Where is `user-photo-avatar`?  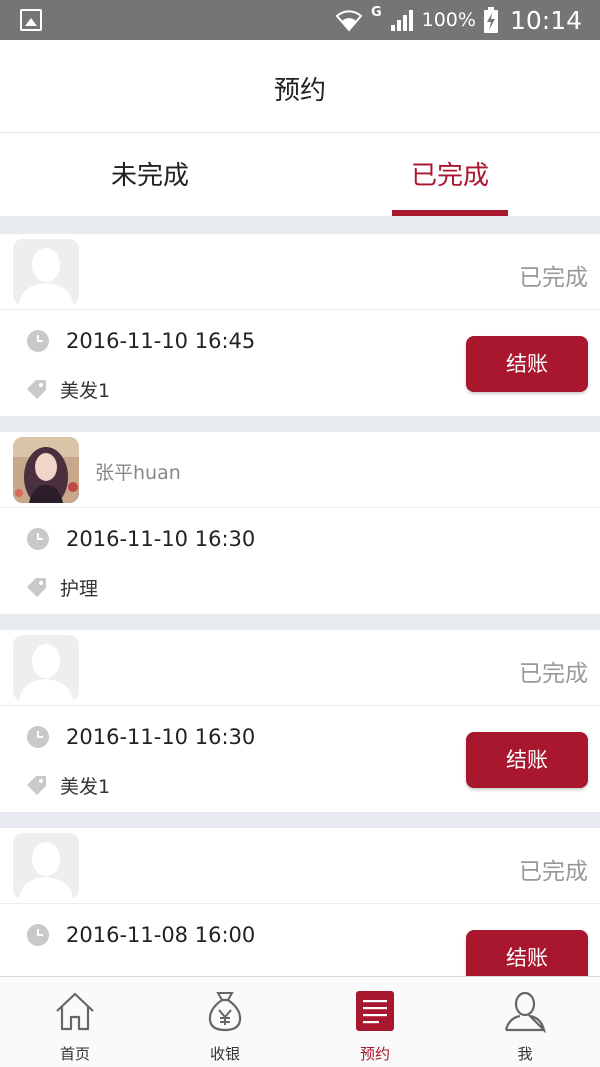
user-photo-avatar is located at coordinates (46, 470).